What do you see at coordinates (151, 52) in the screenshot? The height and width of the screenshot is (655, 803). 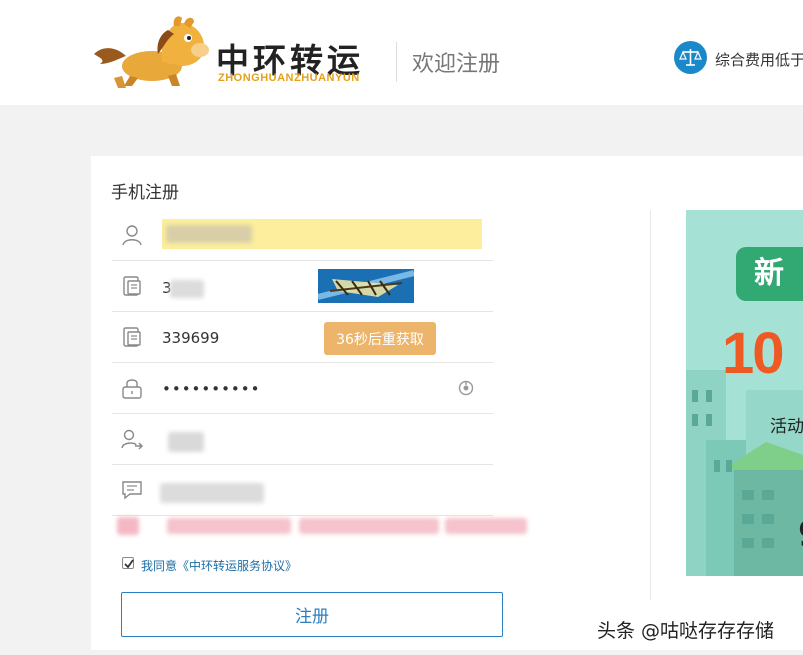 I see `horse-mascot-icon` at bounding box center [151, 52].